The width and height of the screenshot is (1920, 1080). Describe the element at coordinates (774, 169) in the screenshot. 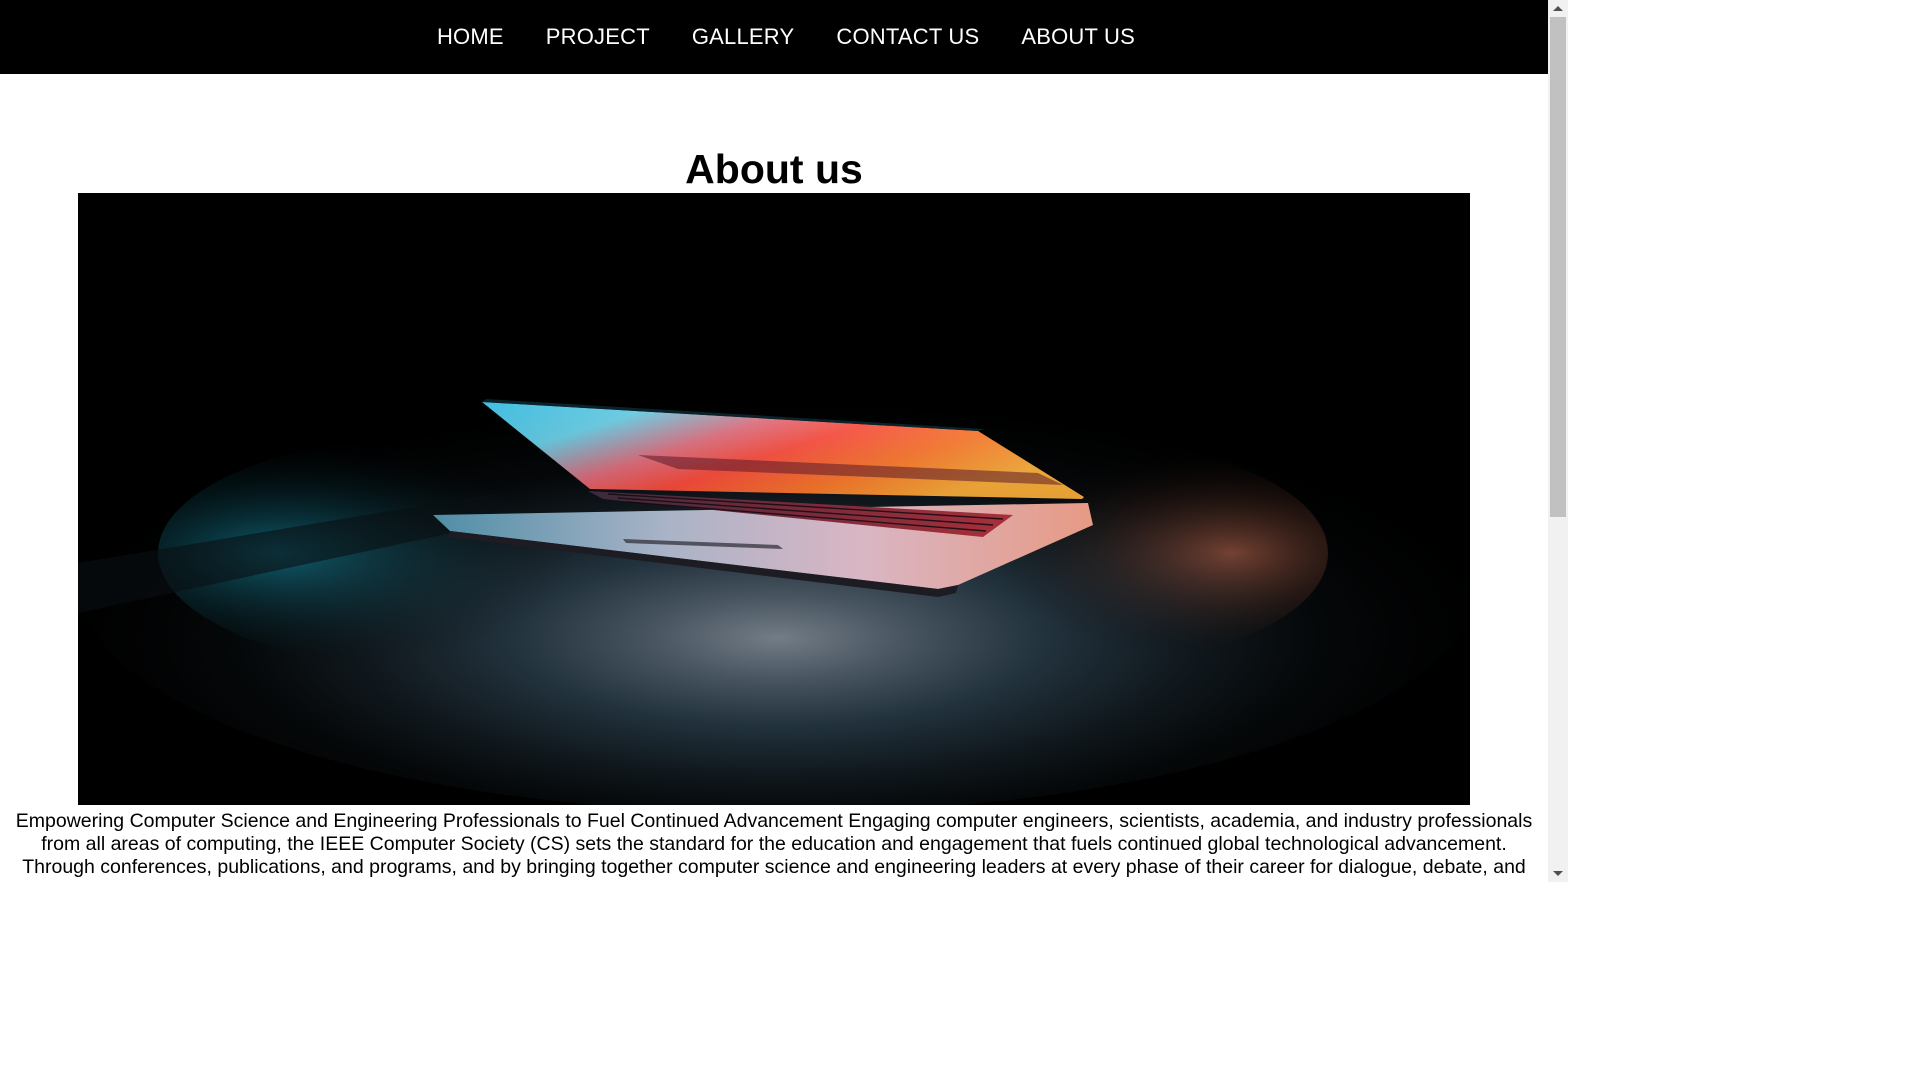

I see `page-title: About us` at that location.